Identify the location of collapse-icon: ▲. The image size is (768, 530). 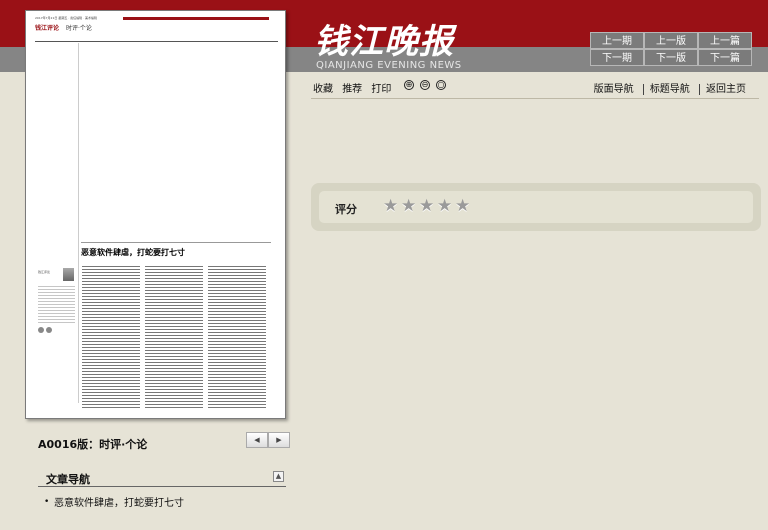
(278, 476).